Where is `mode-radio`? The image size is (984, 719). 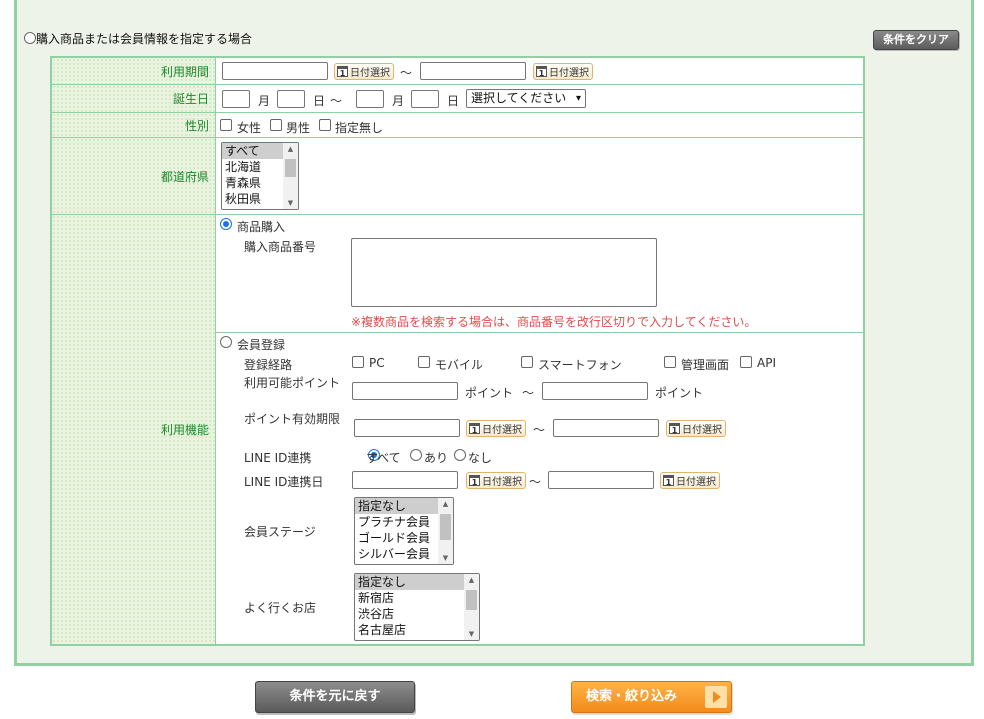
mode-radio is located at coordinates (30, 38).